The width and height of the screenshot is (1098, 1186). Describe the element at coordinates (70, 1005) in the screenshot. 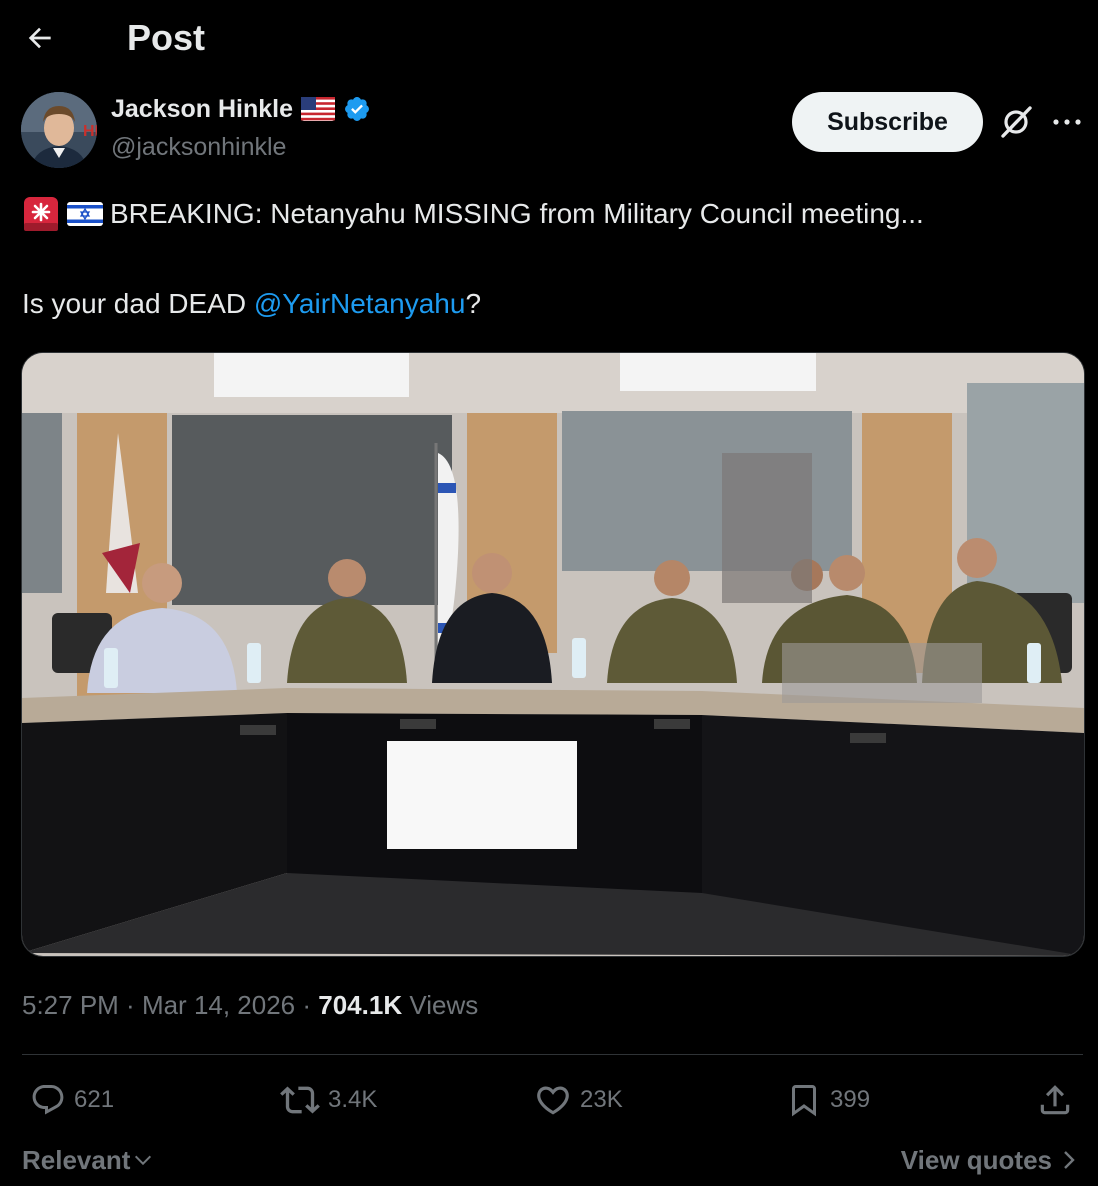

I see `post-time: 5:27 PM` at that location.